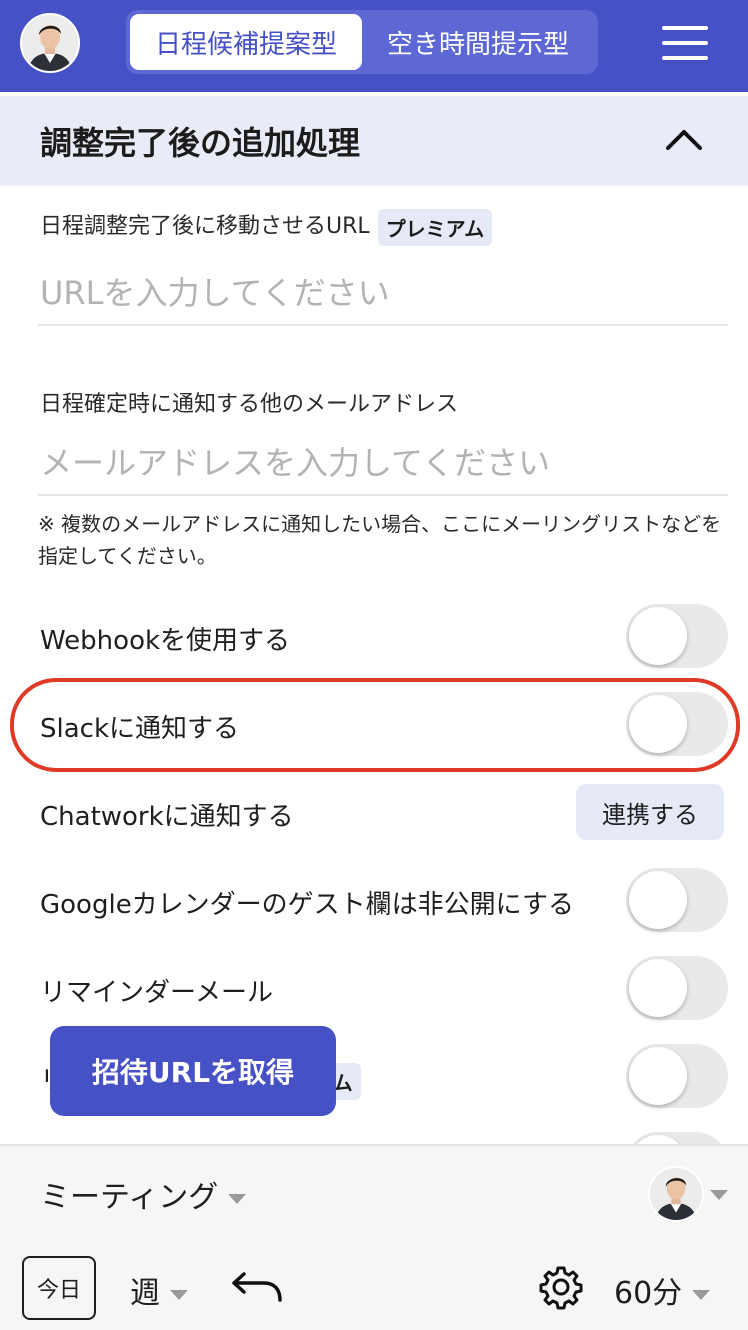  I want to click on premium-row-toggle, so click(677, 1076).